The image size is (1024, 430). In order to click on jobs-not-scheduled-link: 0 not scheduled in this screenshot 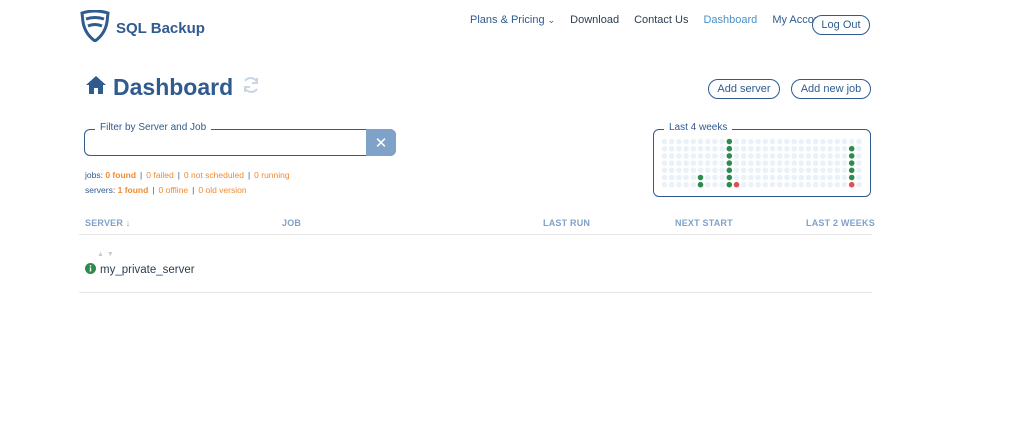, I will do `click(214, 175)`.